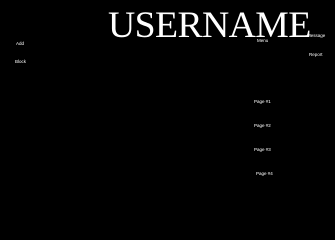  What do you see at coordinates (20, 44) in the screenshot?
I see `add-link: Add` at bounding box center [20, 44].